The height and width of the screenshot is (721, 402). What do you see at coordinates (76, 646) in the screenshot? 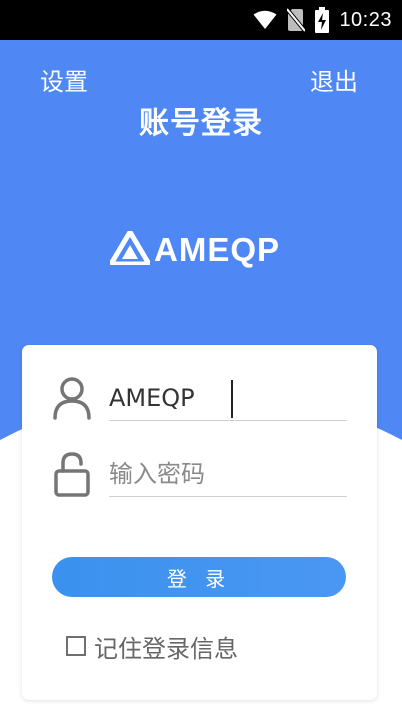
I see `remember-checkbox` at bounding box center [76, 646].